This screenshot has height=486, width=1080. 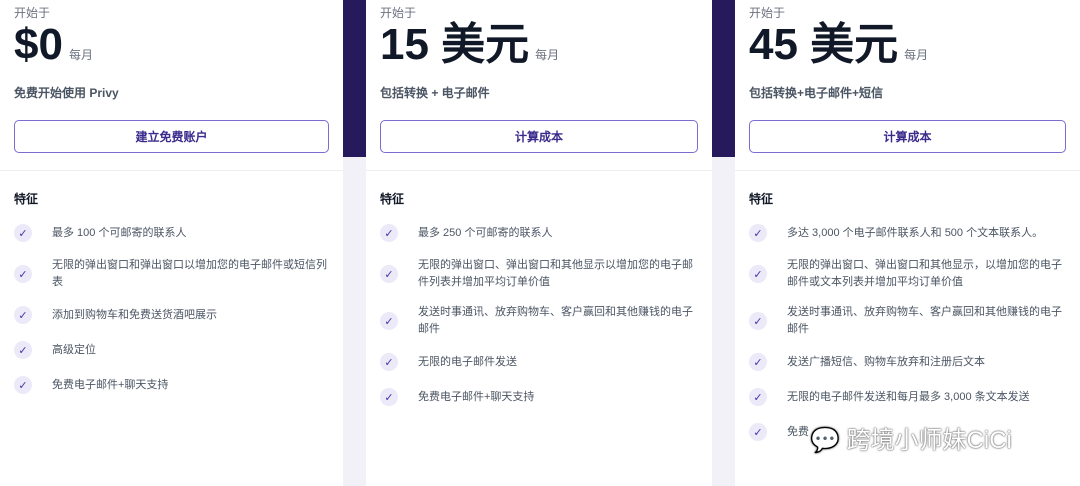 I want to click on feature-text: 最多 250 个可邮寄的联系人, so click(x=485, y=232).